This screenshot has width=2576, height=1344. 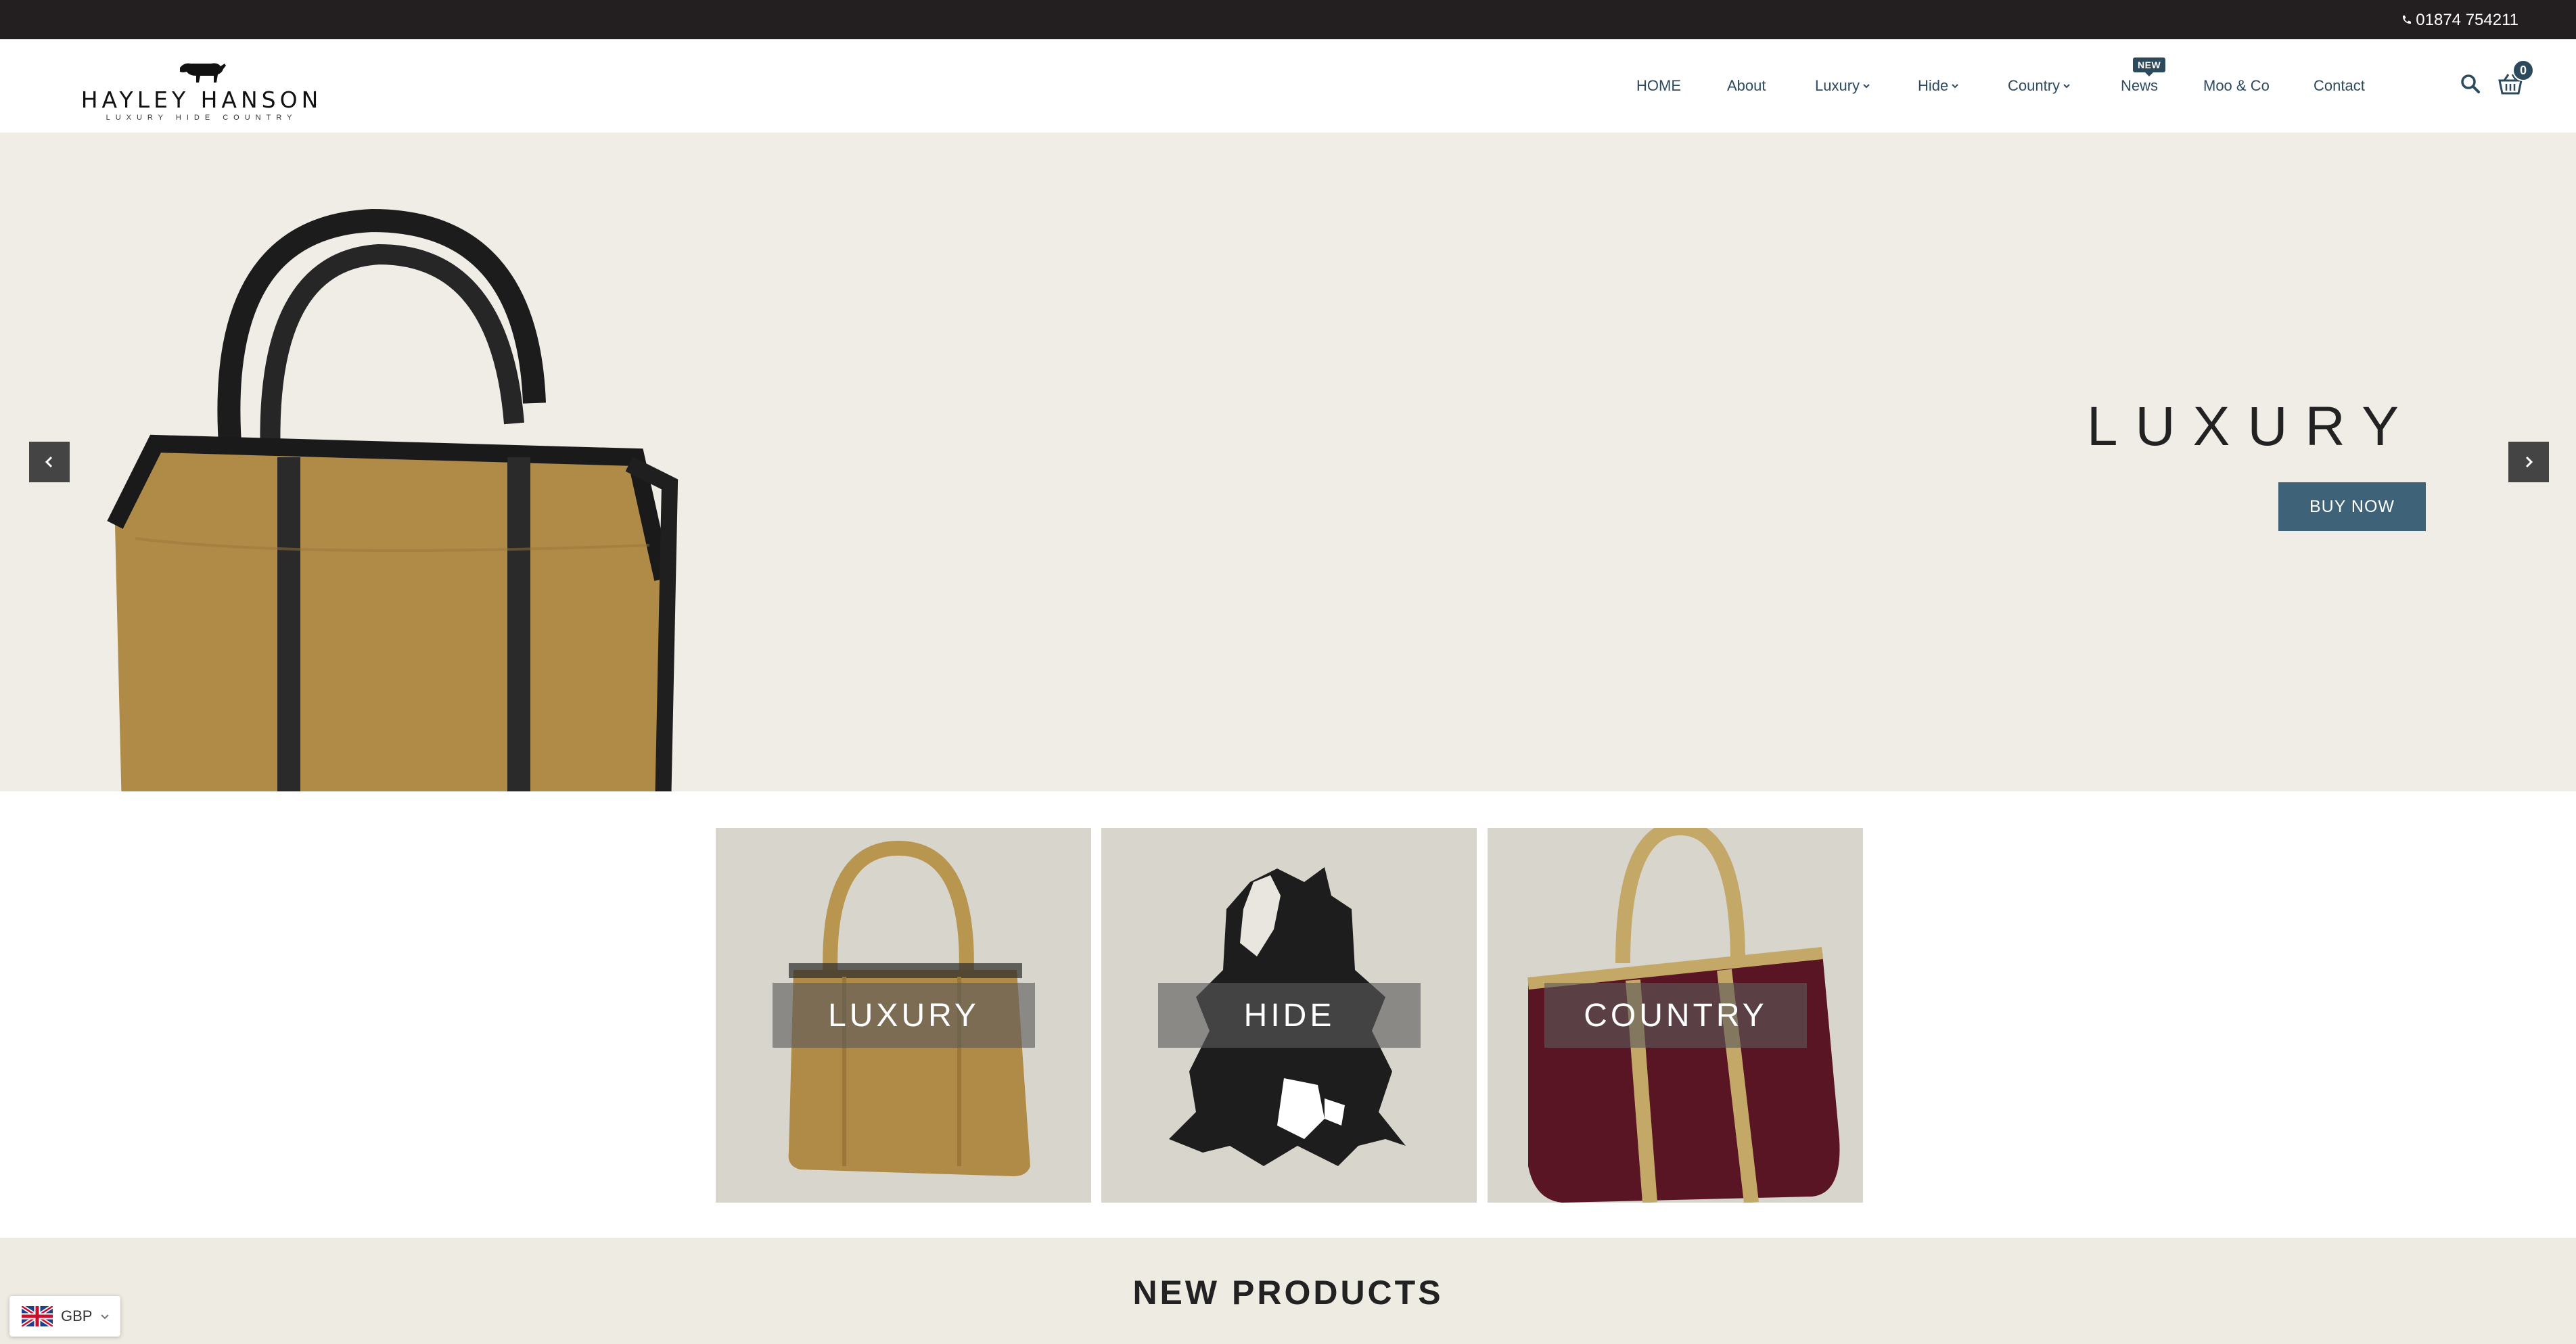 I want to click on category-card-country: COUNTRY, so click(x=1675, y=1015).